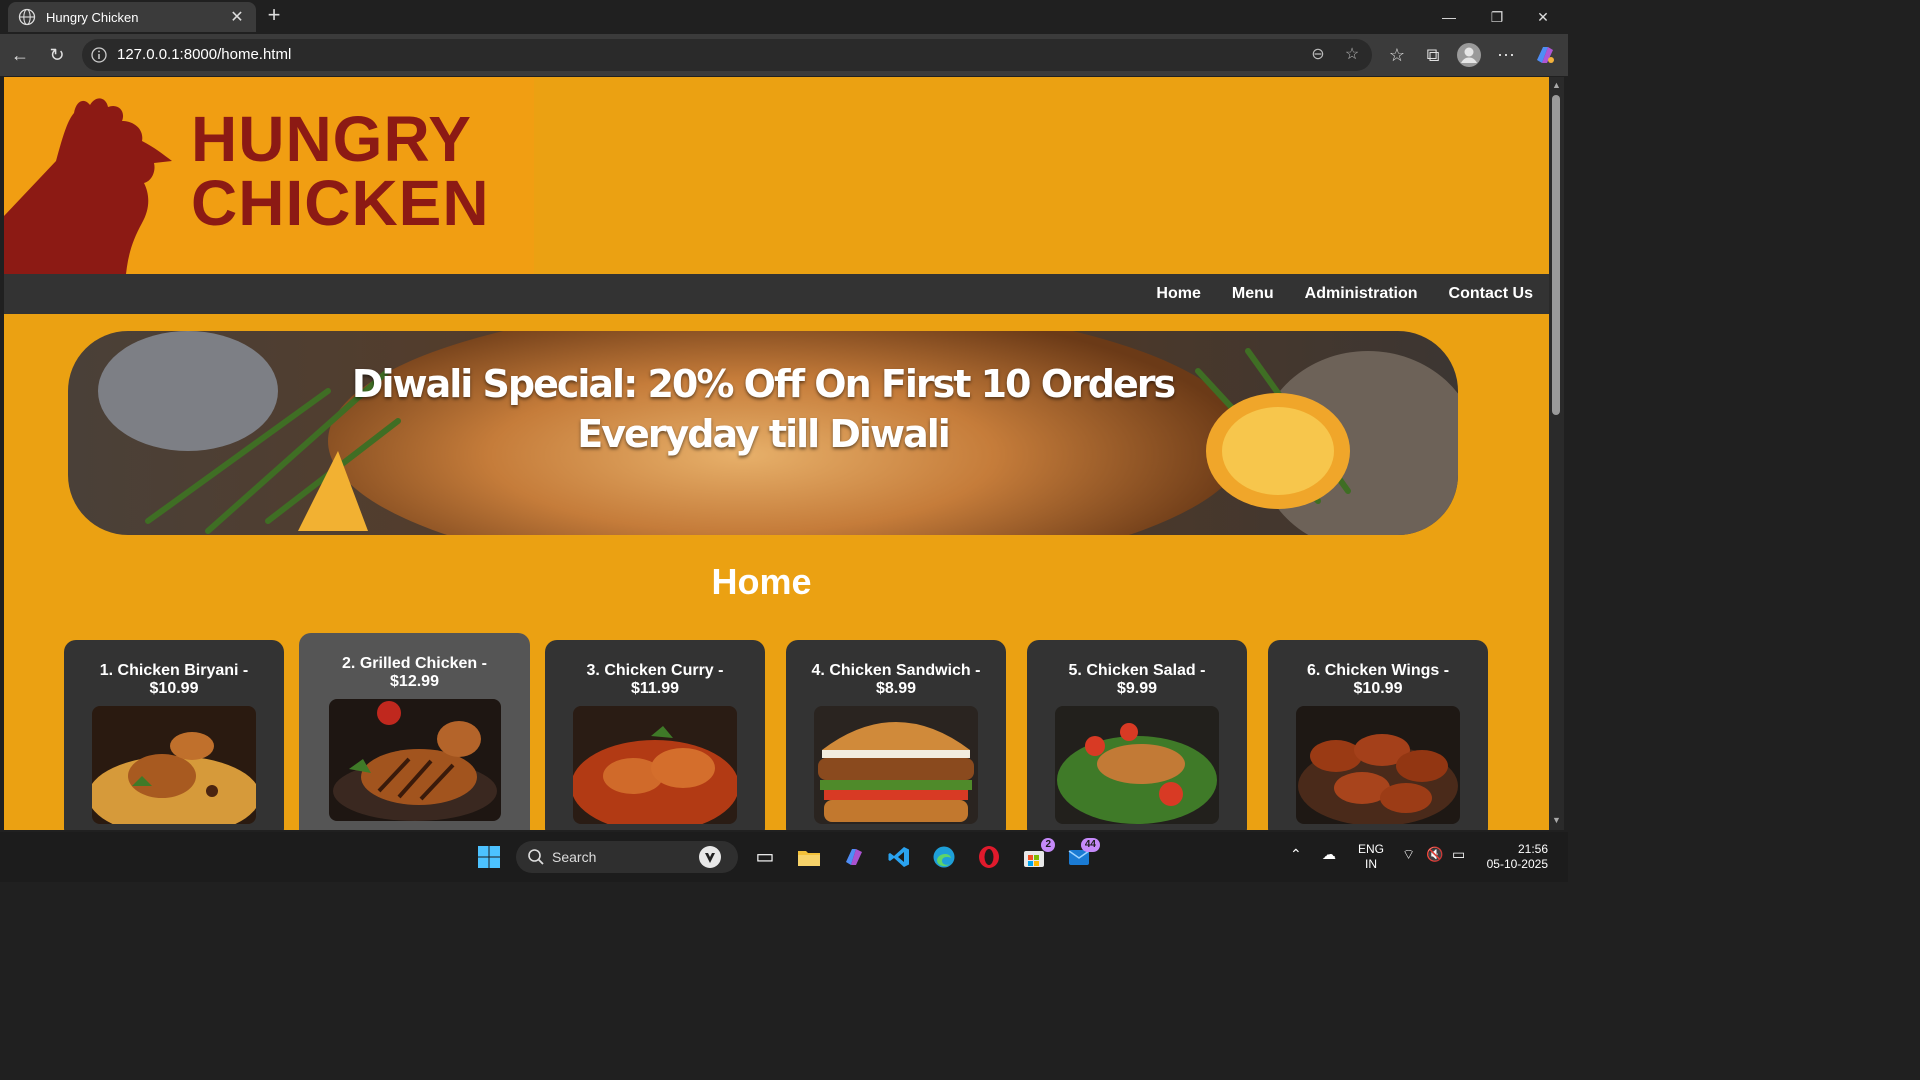  Describe the element at coordinates (1449, 17) in the screenshot. I see `minimize-icon: —` at that location.